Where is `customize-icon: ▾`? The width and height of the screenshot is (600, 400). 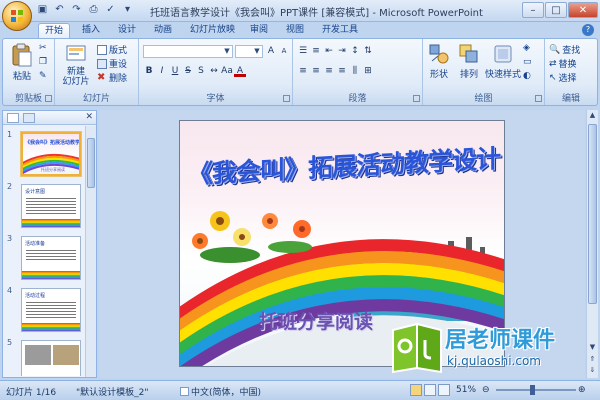
customize-icon: ▾ is located at coordinates (127, 9).